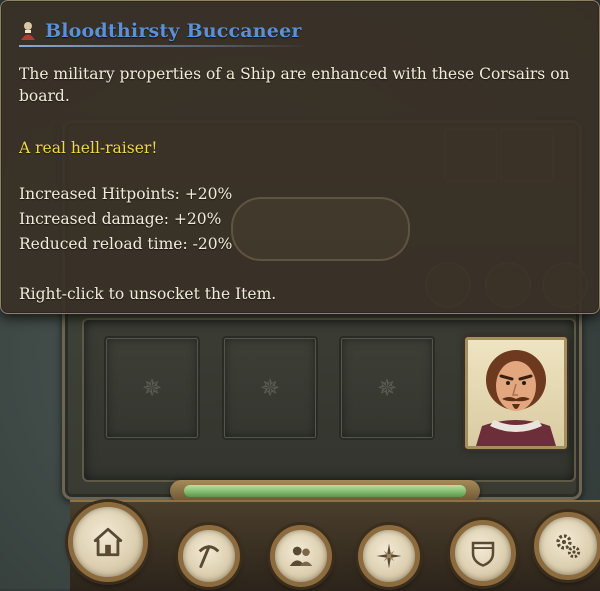 The image size is (600, 591). I want to click on settings-icon, so click(568, 546).